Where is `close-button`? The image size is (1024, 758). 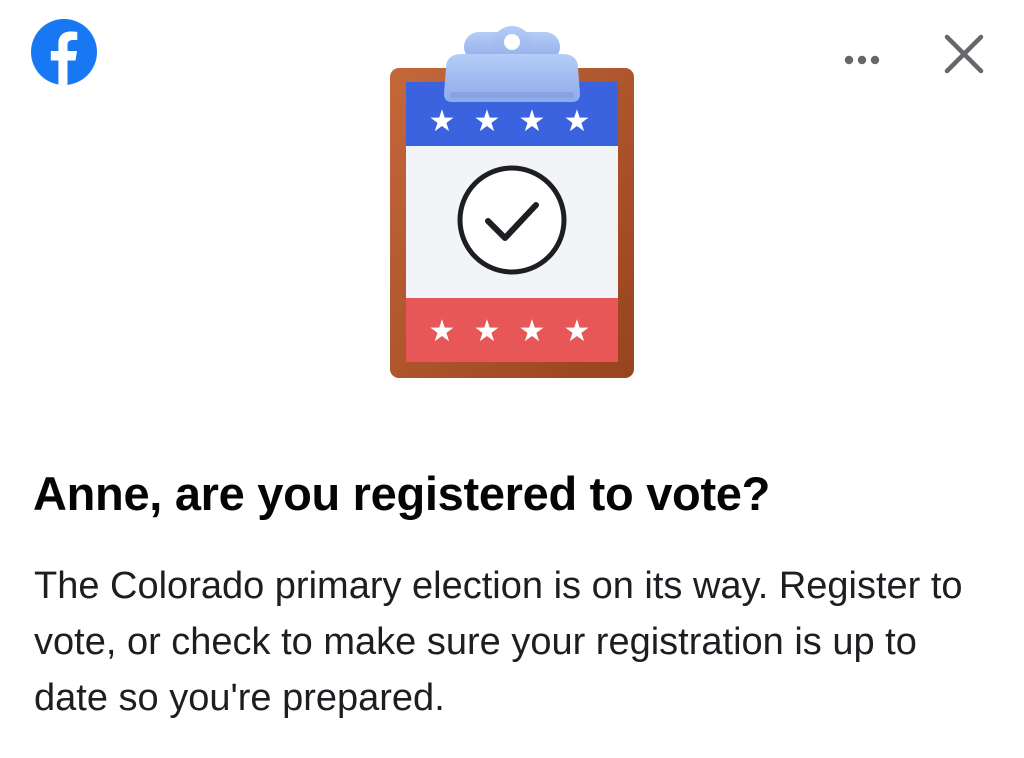 close-button is located at coordinates (964, 54).